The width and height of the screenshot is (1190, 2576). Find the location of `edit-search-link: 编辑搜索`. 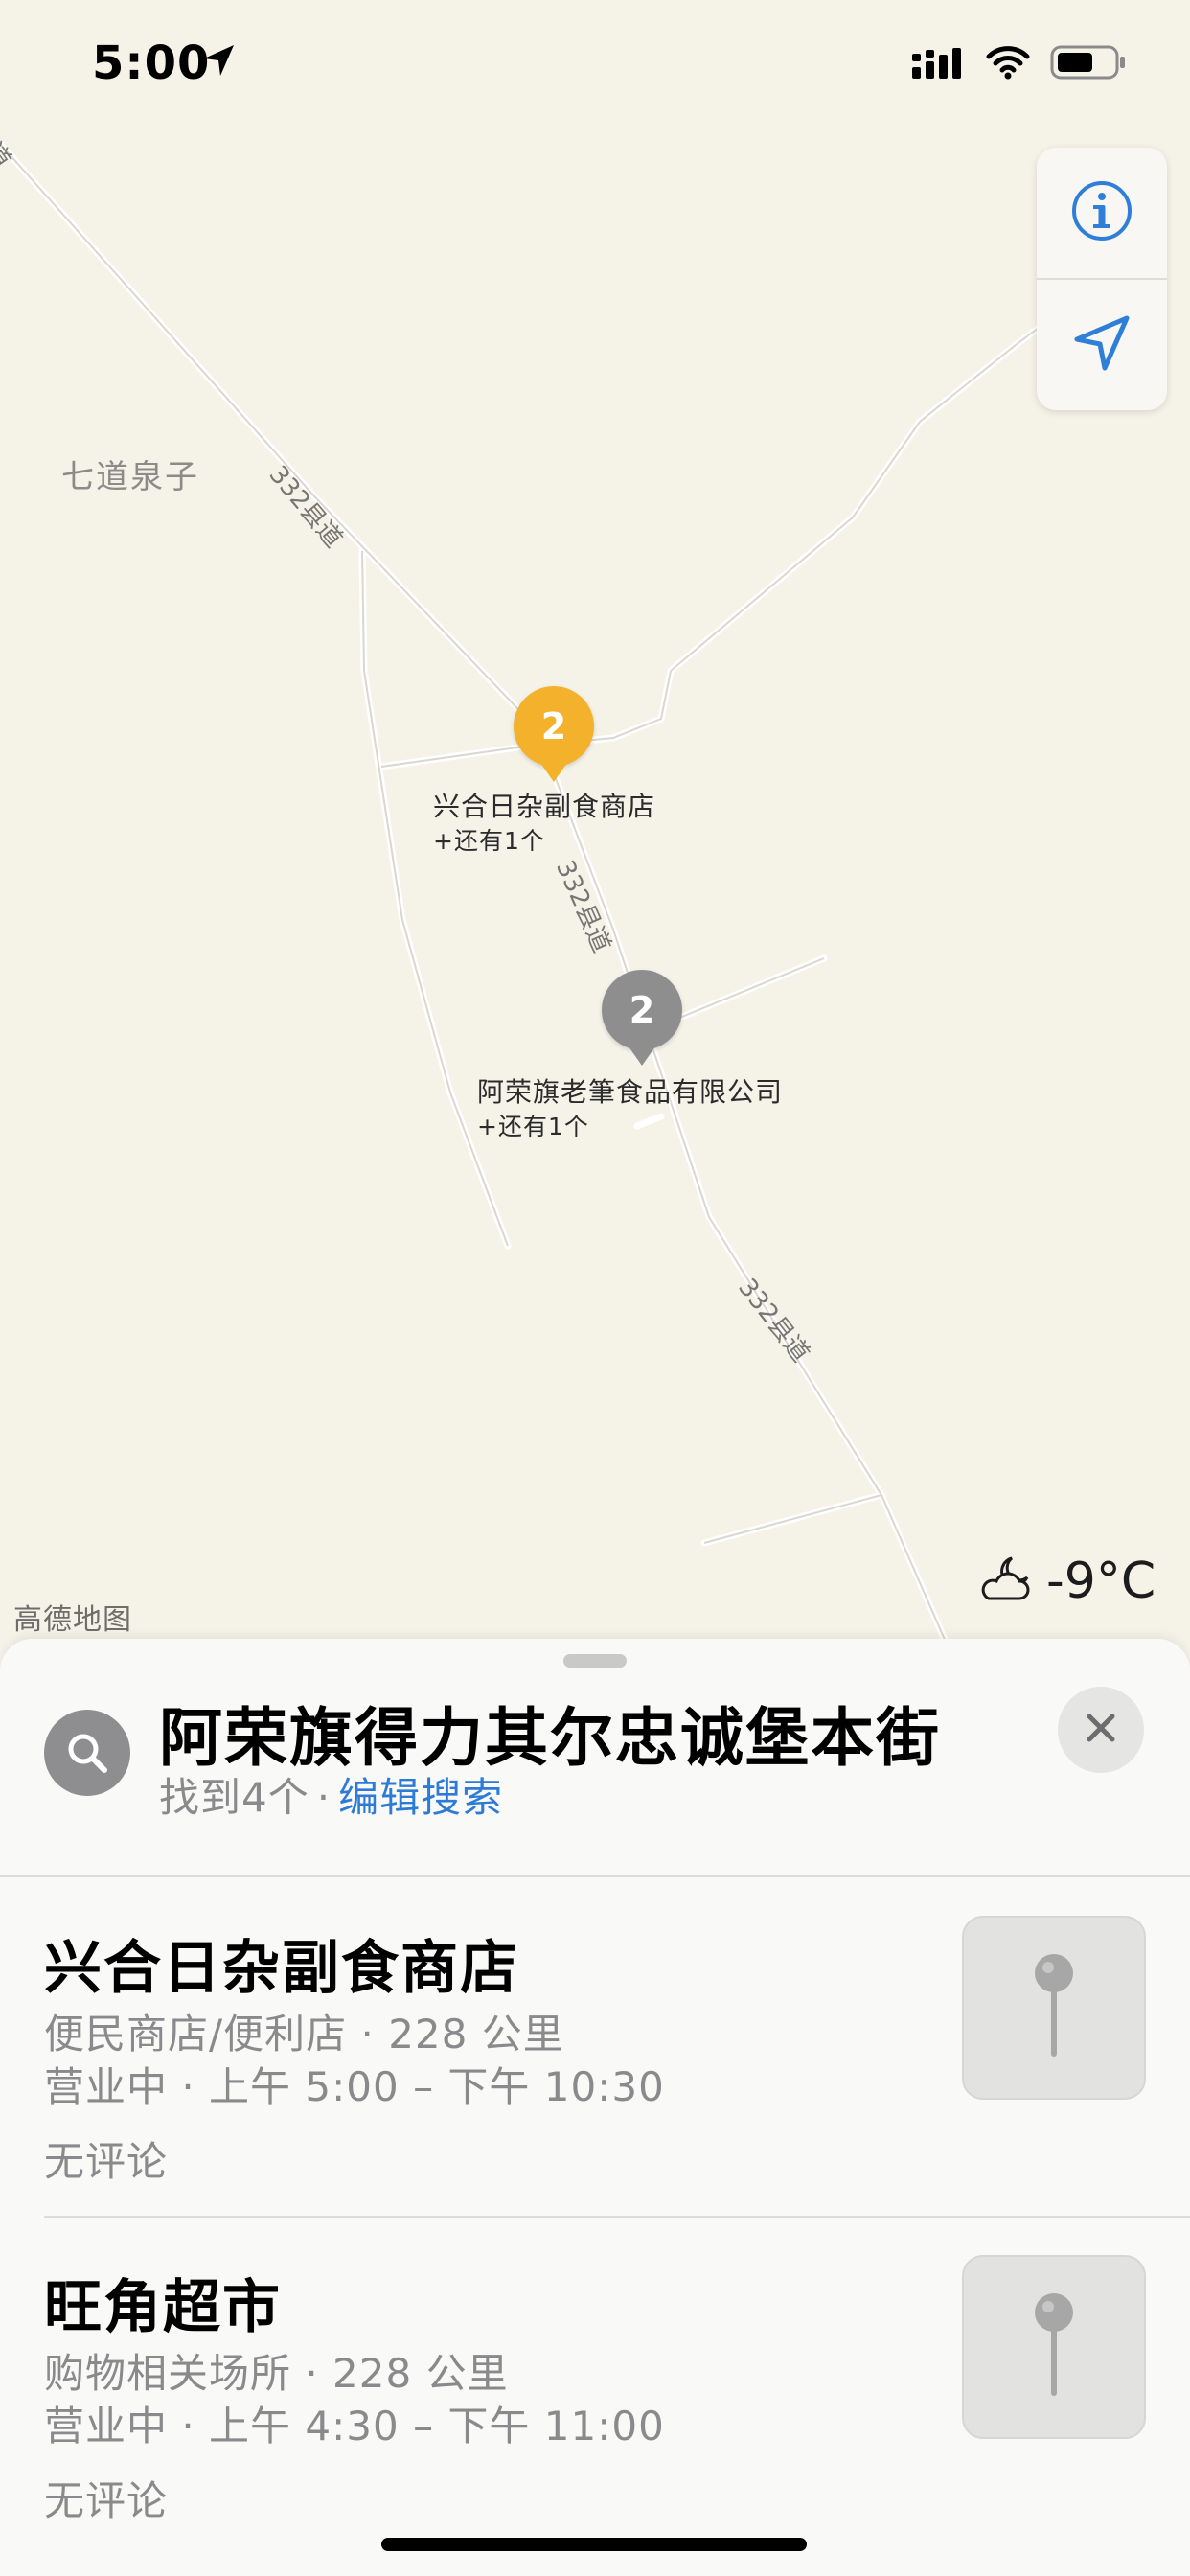

edit-search-link: 编辑搜索 is located at coordinates (421, 1797).